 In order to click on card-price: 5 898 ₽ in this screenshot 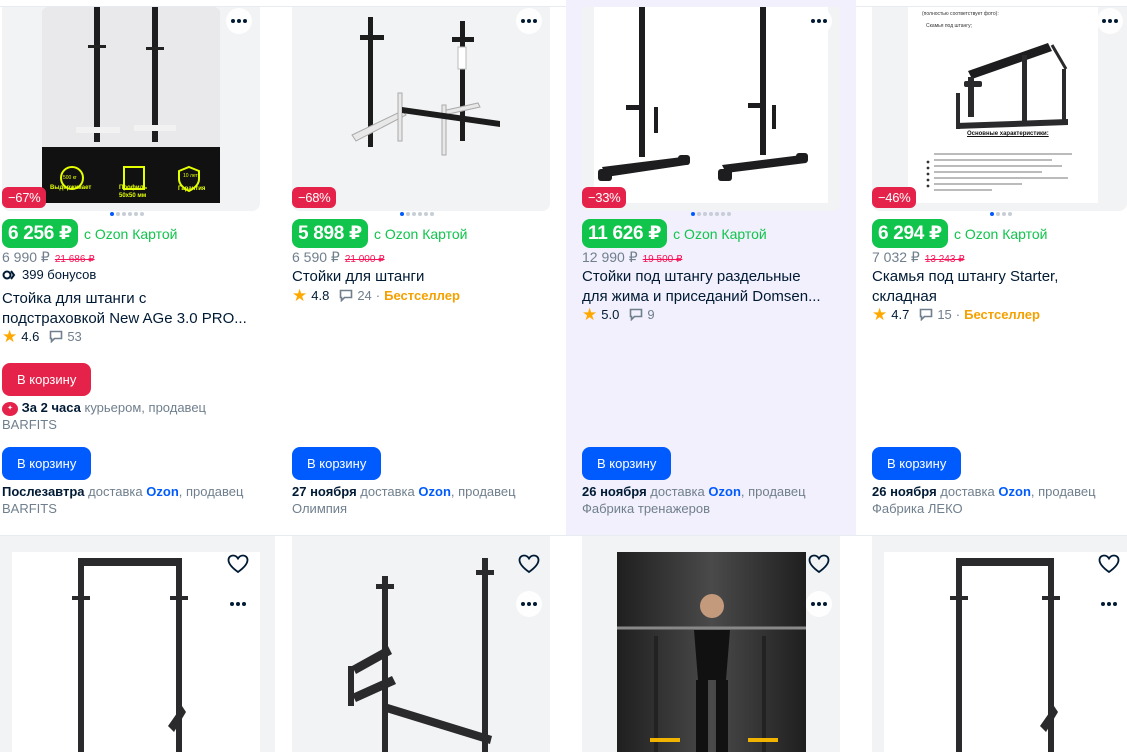, I will do `click(330, 233)`.